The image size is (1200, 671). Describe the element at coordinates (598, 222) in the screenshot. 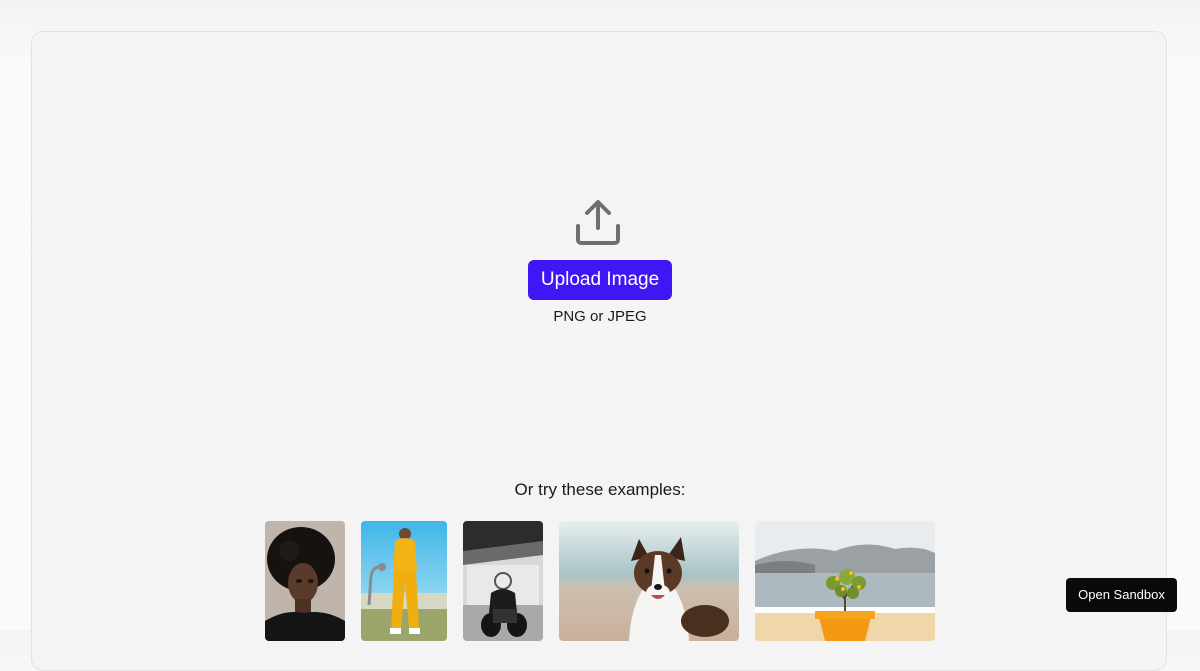

I see `upload-tray-icon` at that location.